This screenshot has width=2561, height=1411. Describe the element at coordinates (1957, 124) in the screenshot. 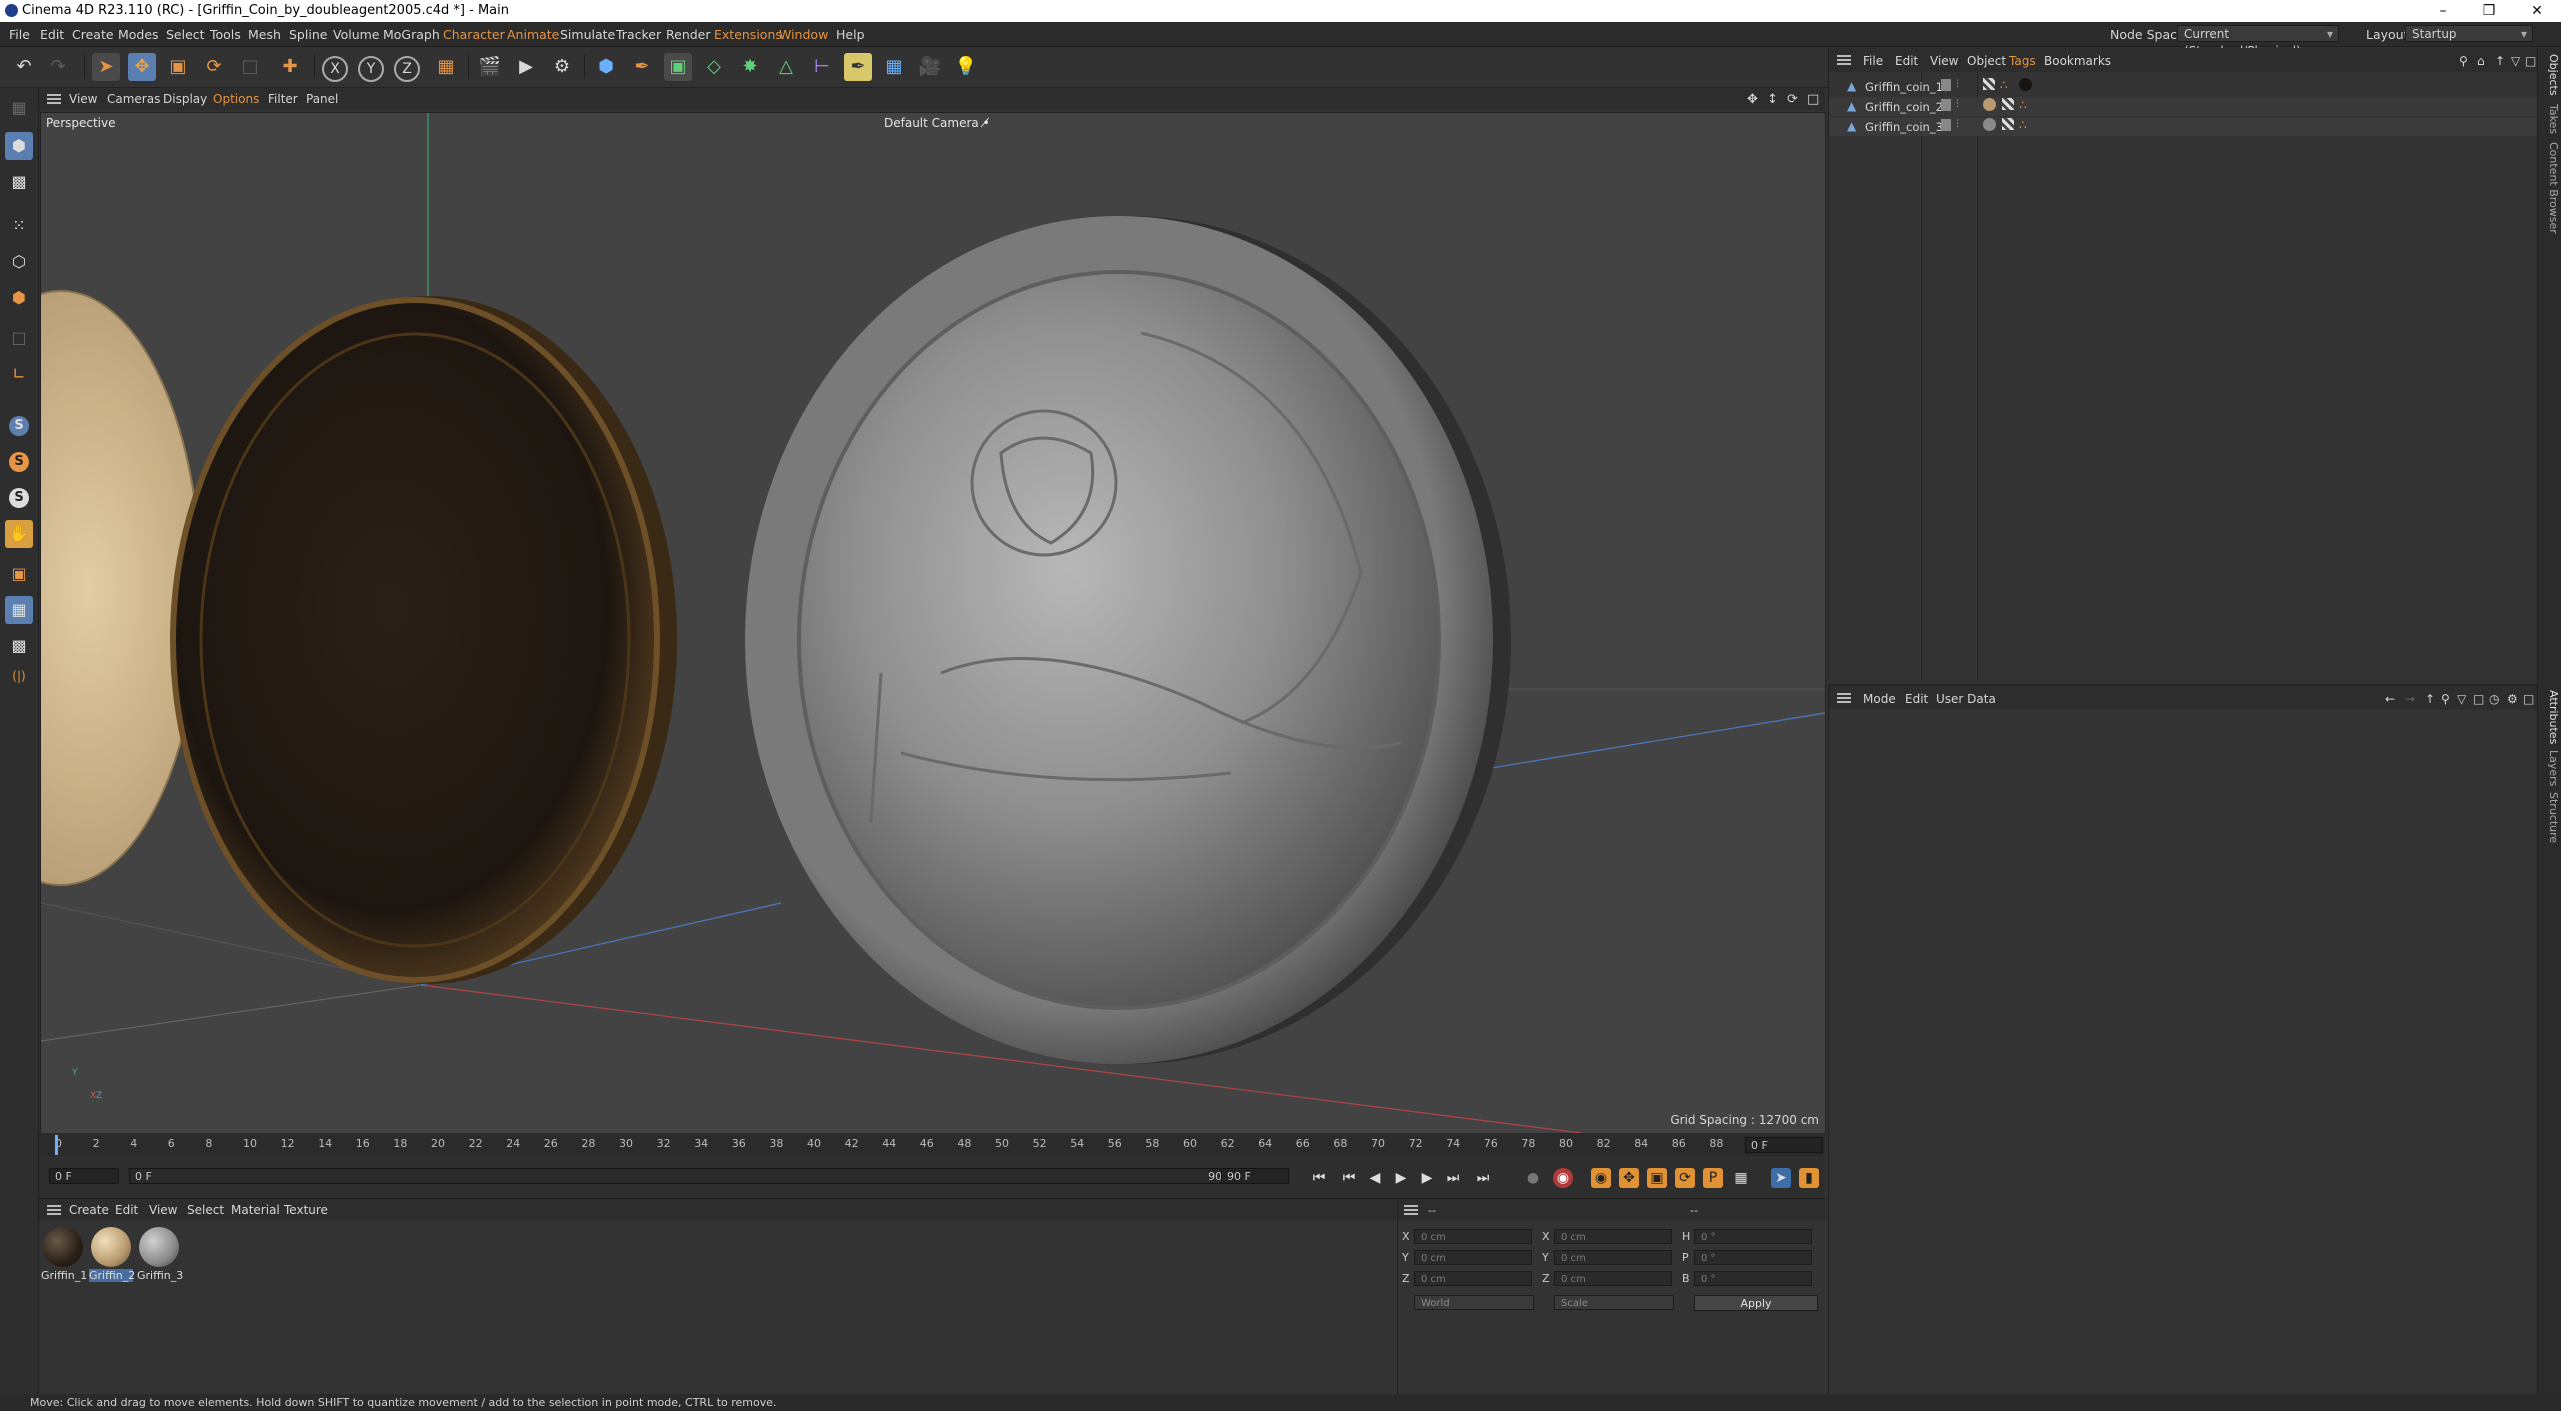

I see `editor-render-dots-icon: ⋮` at that location.